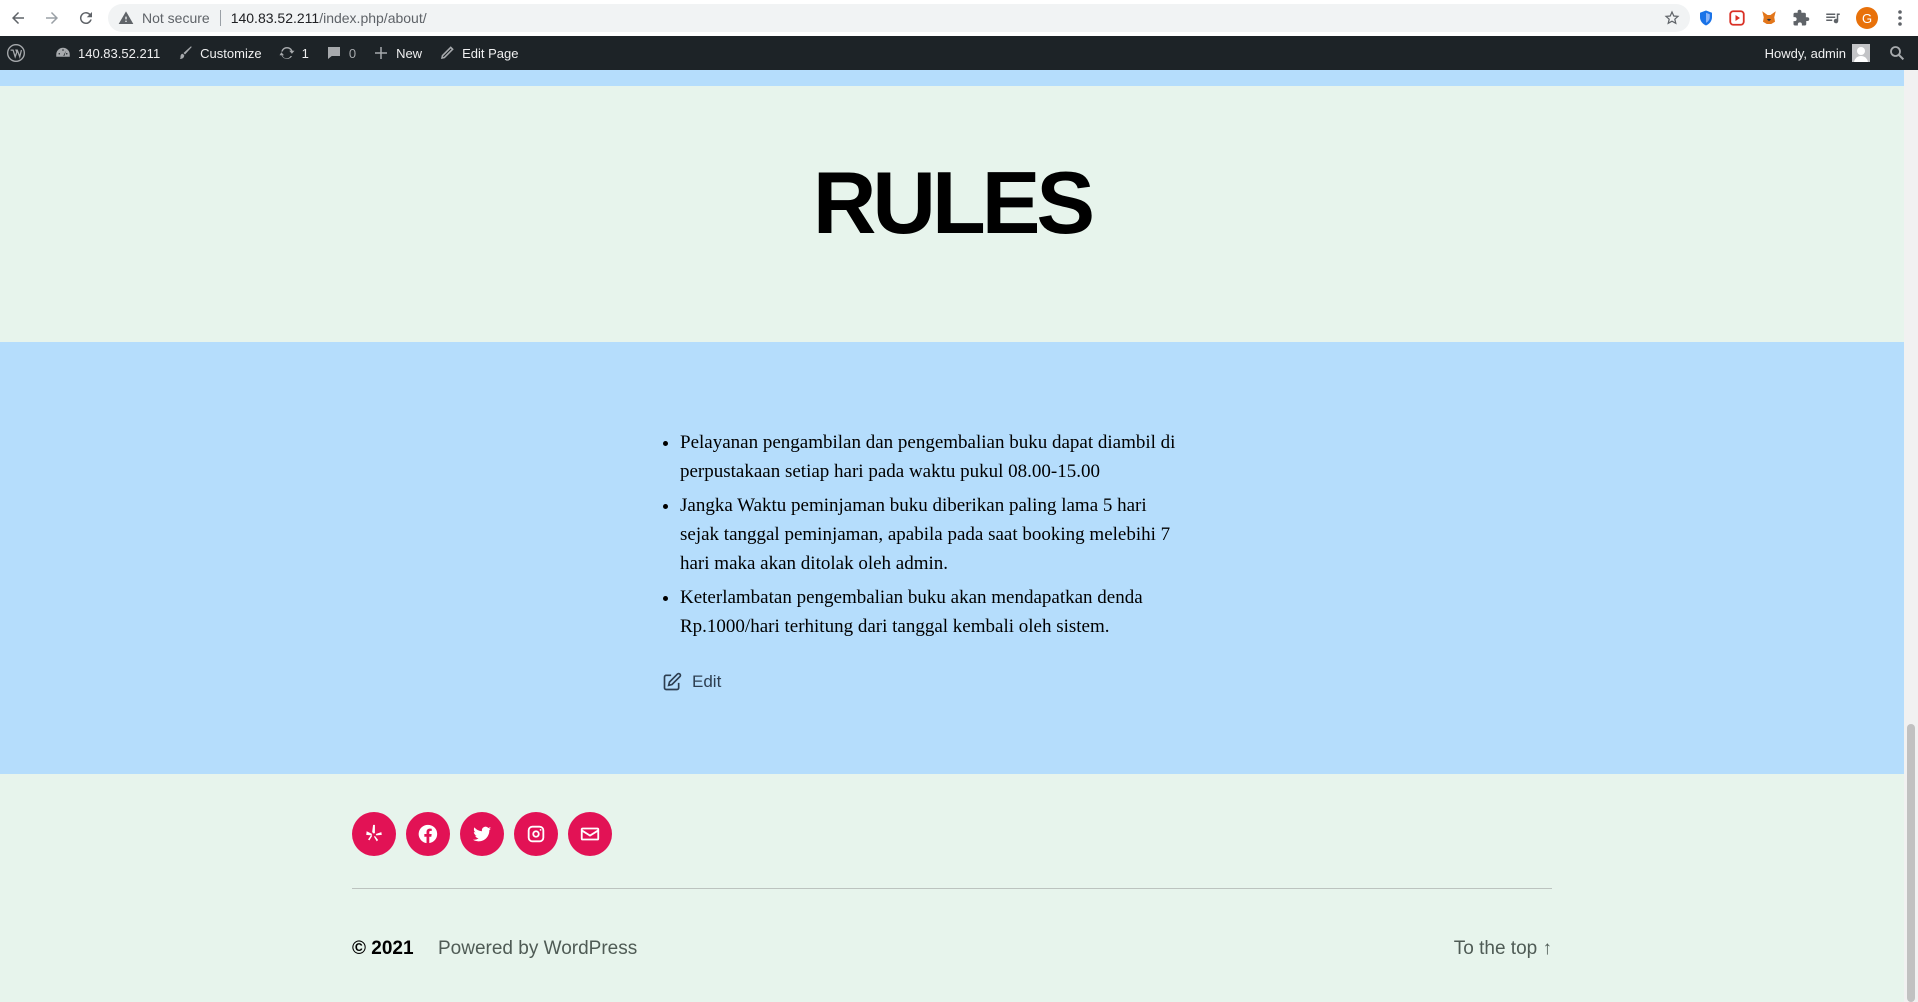  I want to click on shield-extension-icon, so click(1706, 18).